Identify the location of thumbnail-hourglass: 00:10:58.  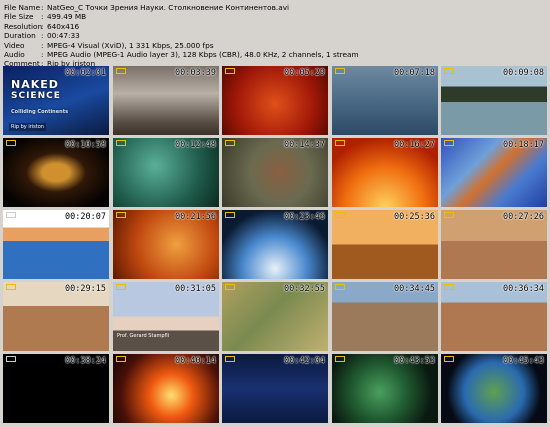
(56, 172).